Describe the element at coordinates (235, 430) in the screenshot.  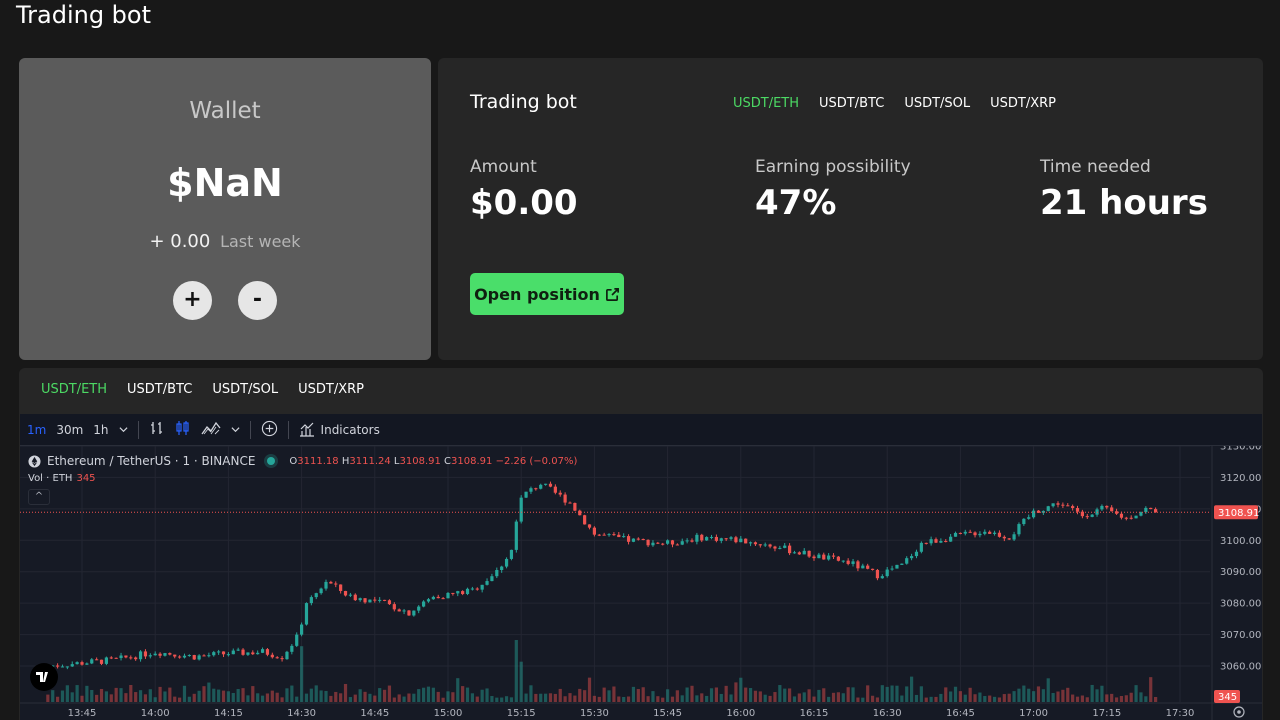
I see `chart-style-chevron-icon` at that location.